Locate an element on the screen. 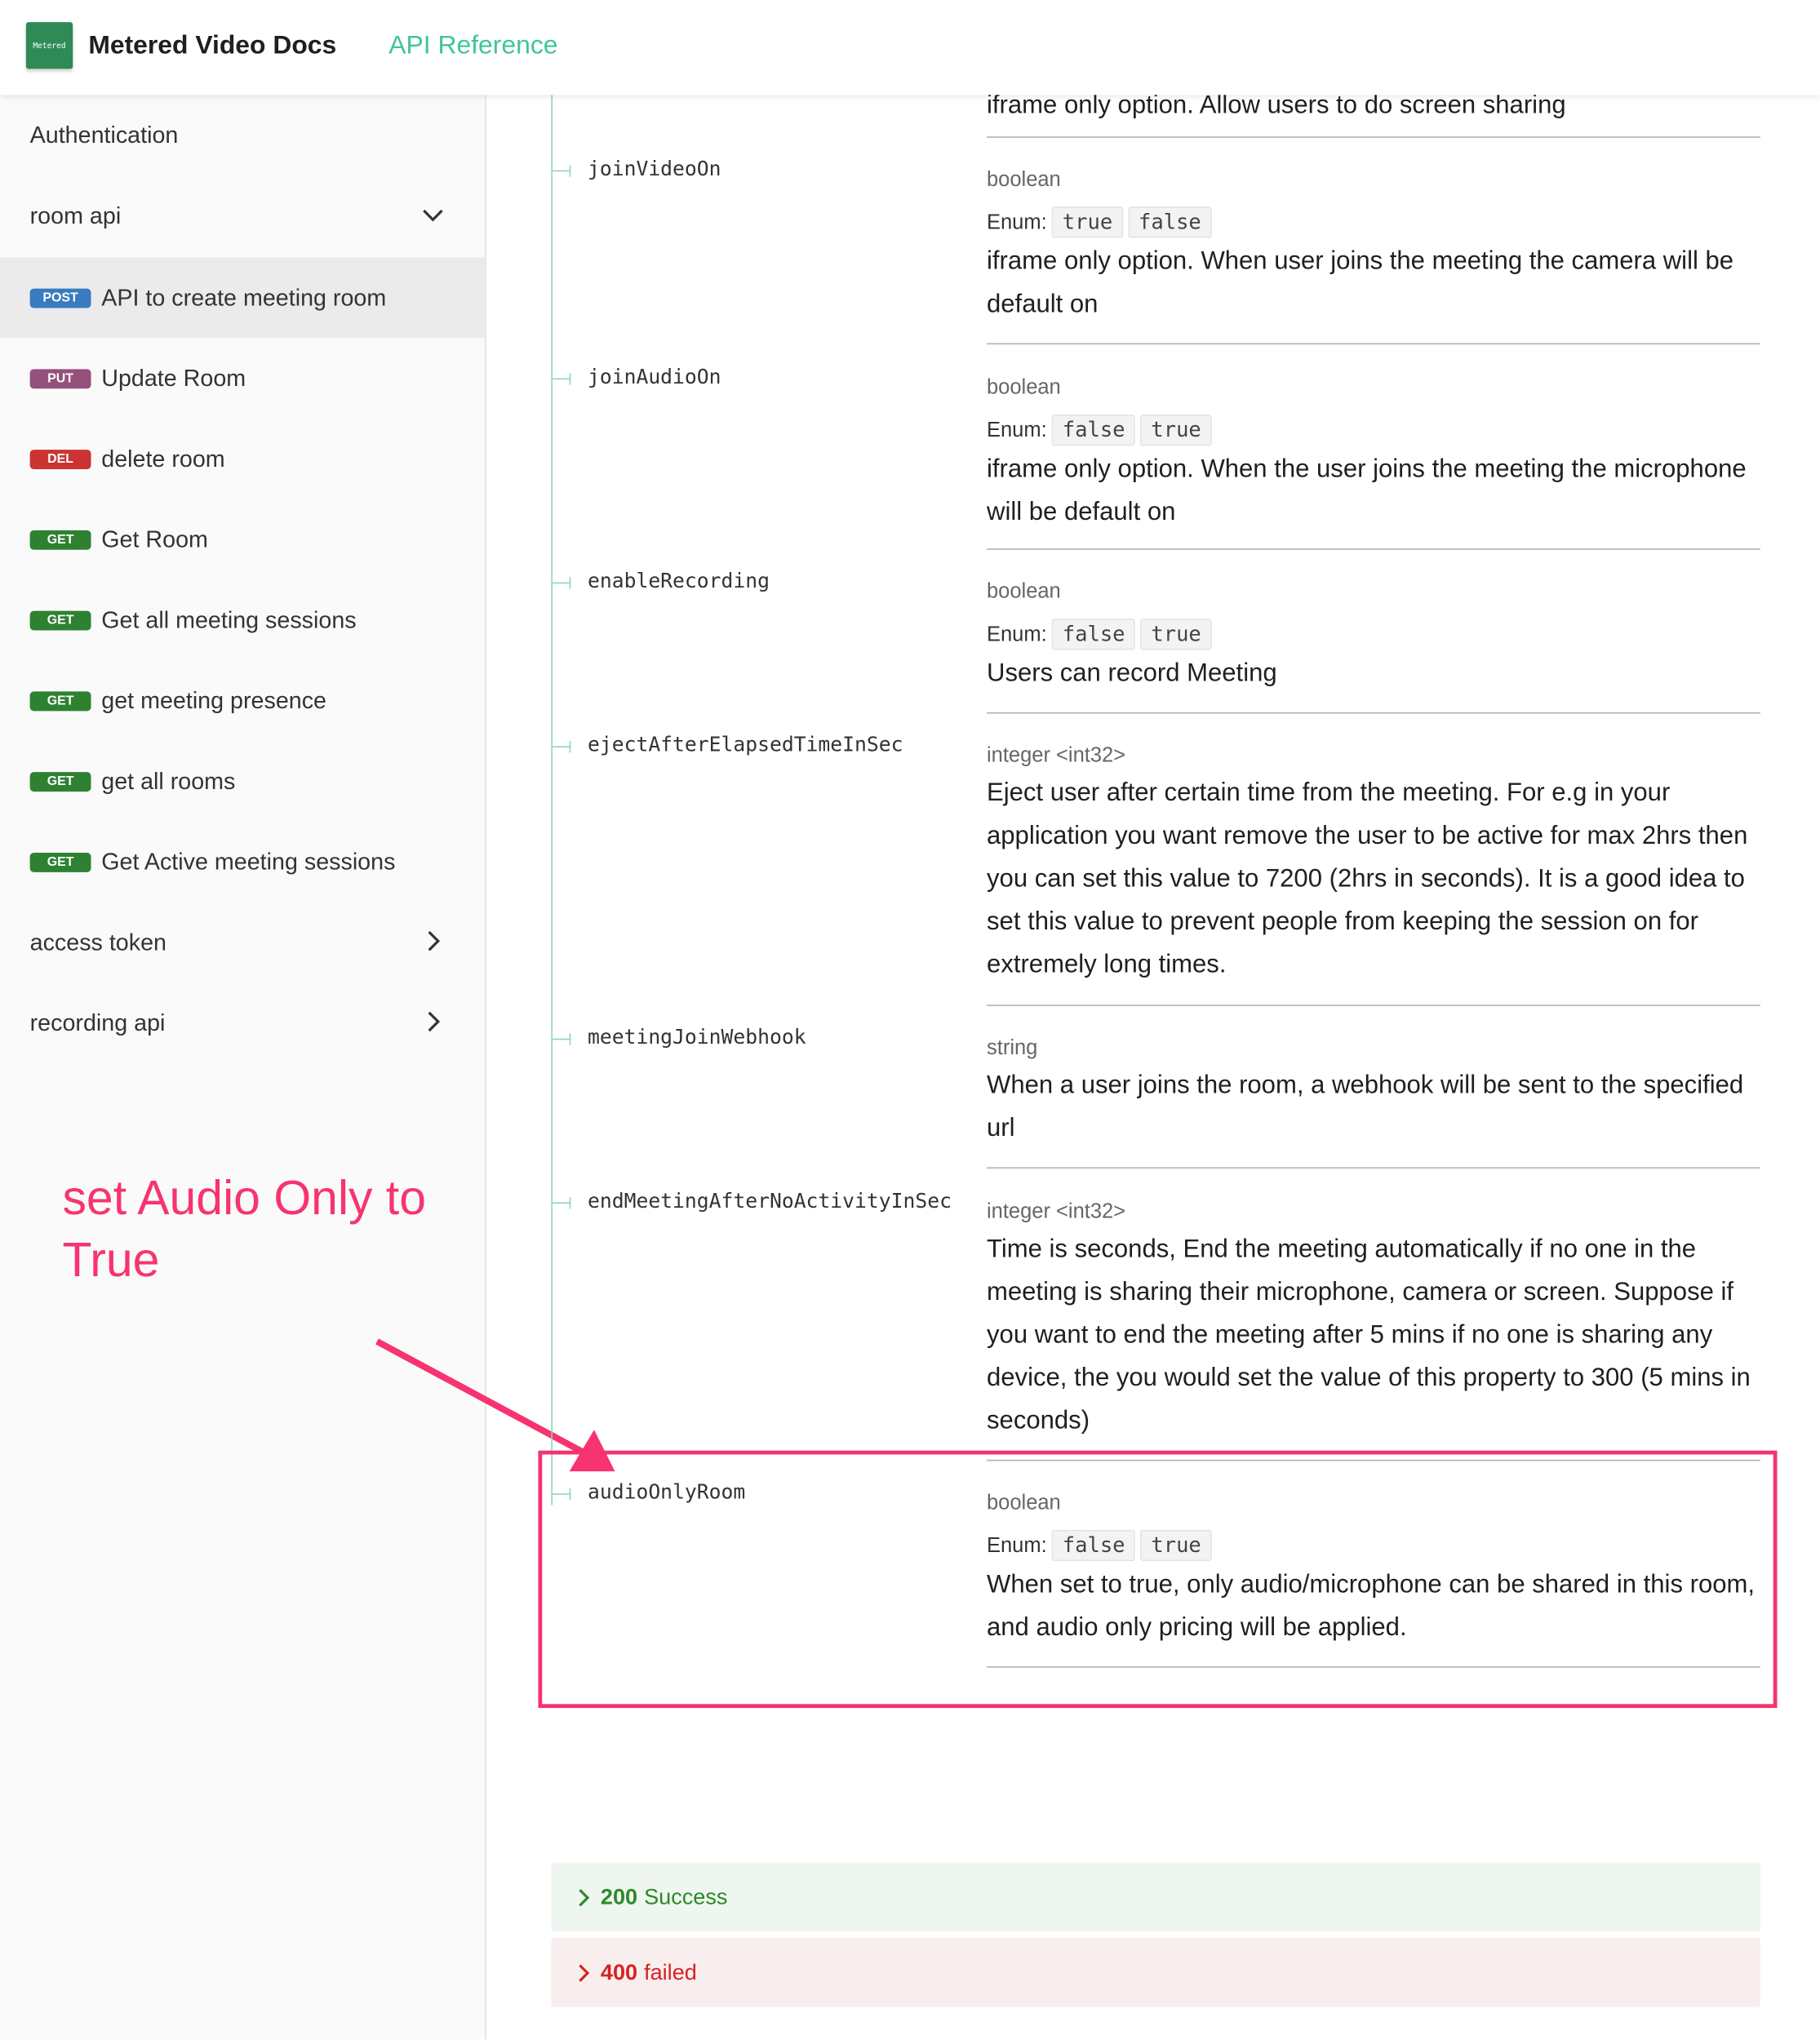 This screenshot has width=1820, height=2040. sidebar-item-get-meeting-presence: GET get meeting presence is located at coordinates (242, 700).